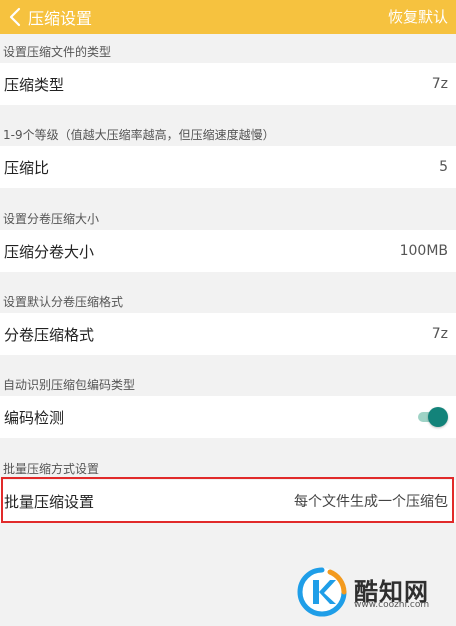 The height and width of the screenshot is (626, 456). What do you see at coordinates (34, 417) in the screenshot?
I see `setting-label: 编码检测` at bounding box center [34, 417].